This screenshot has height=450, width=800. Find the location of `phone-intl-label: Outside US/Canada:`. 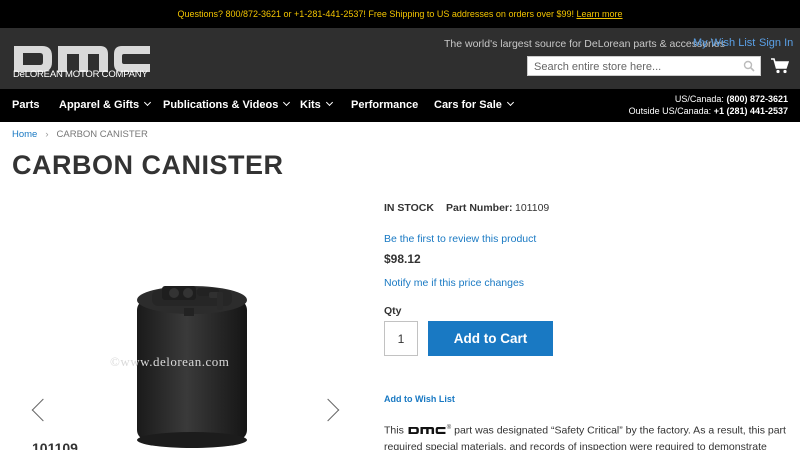

phone-intl-label: Outside US/Canada: is located at coordinates (670, 111).